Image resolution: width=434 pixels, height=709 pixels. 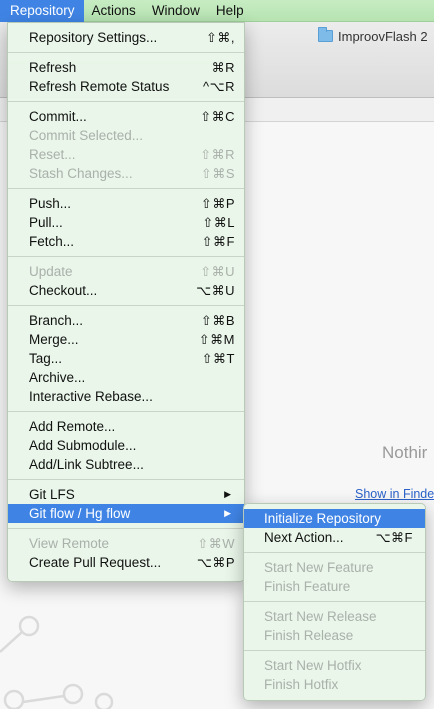 I want to click on menubar-help: Help, so click(x=230, y=11).